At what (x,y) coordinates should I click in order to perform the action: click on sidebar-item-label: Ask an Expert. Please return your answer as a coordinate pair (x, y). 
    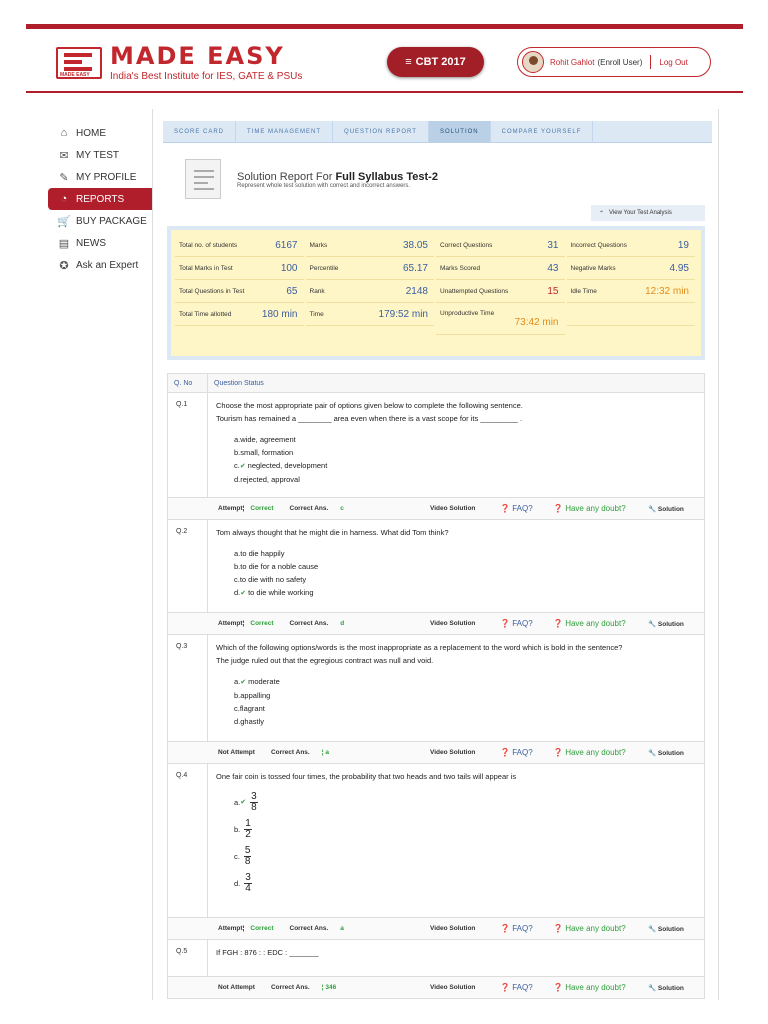
    Looking at the image, I should click on (107, 265).